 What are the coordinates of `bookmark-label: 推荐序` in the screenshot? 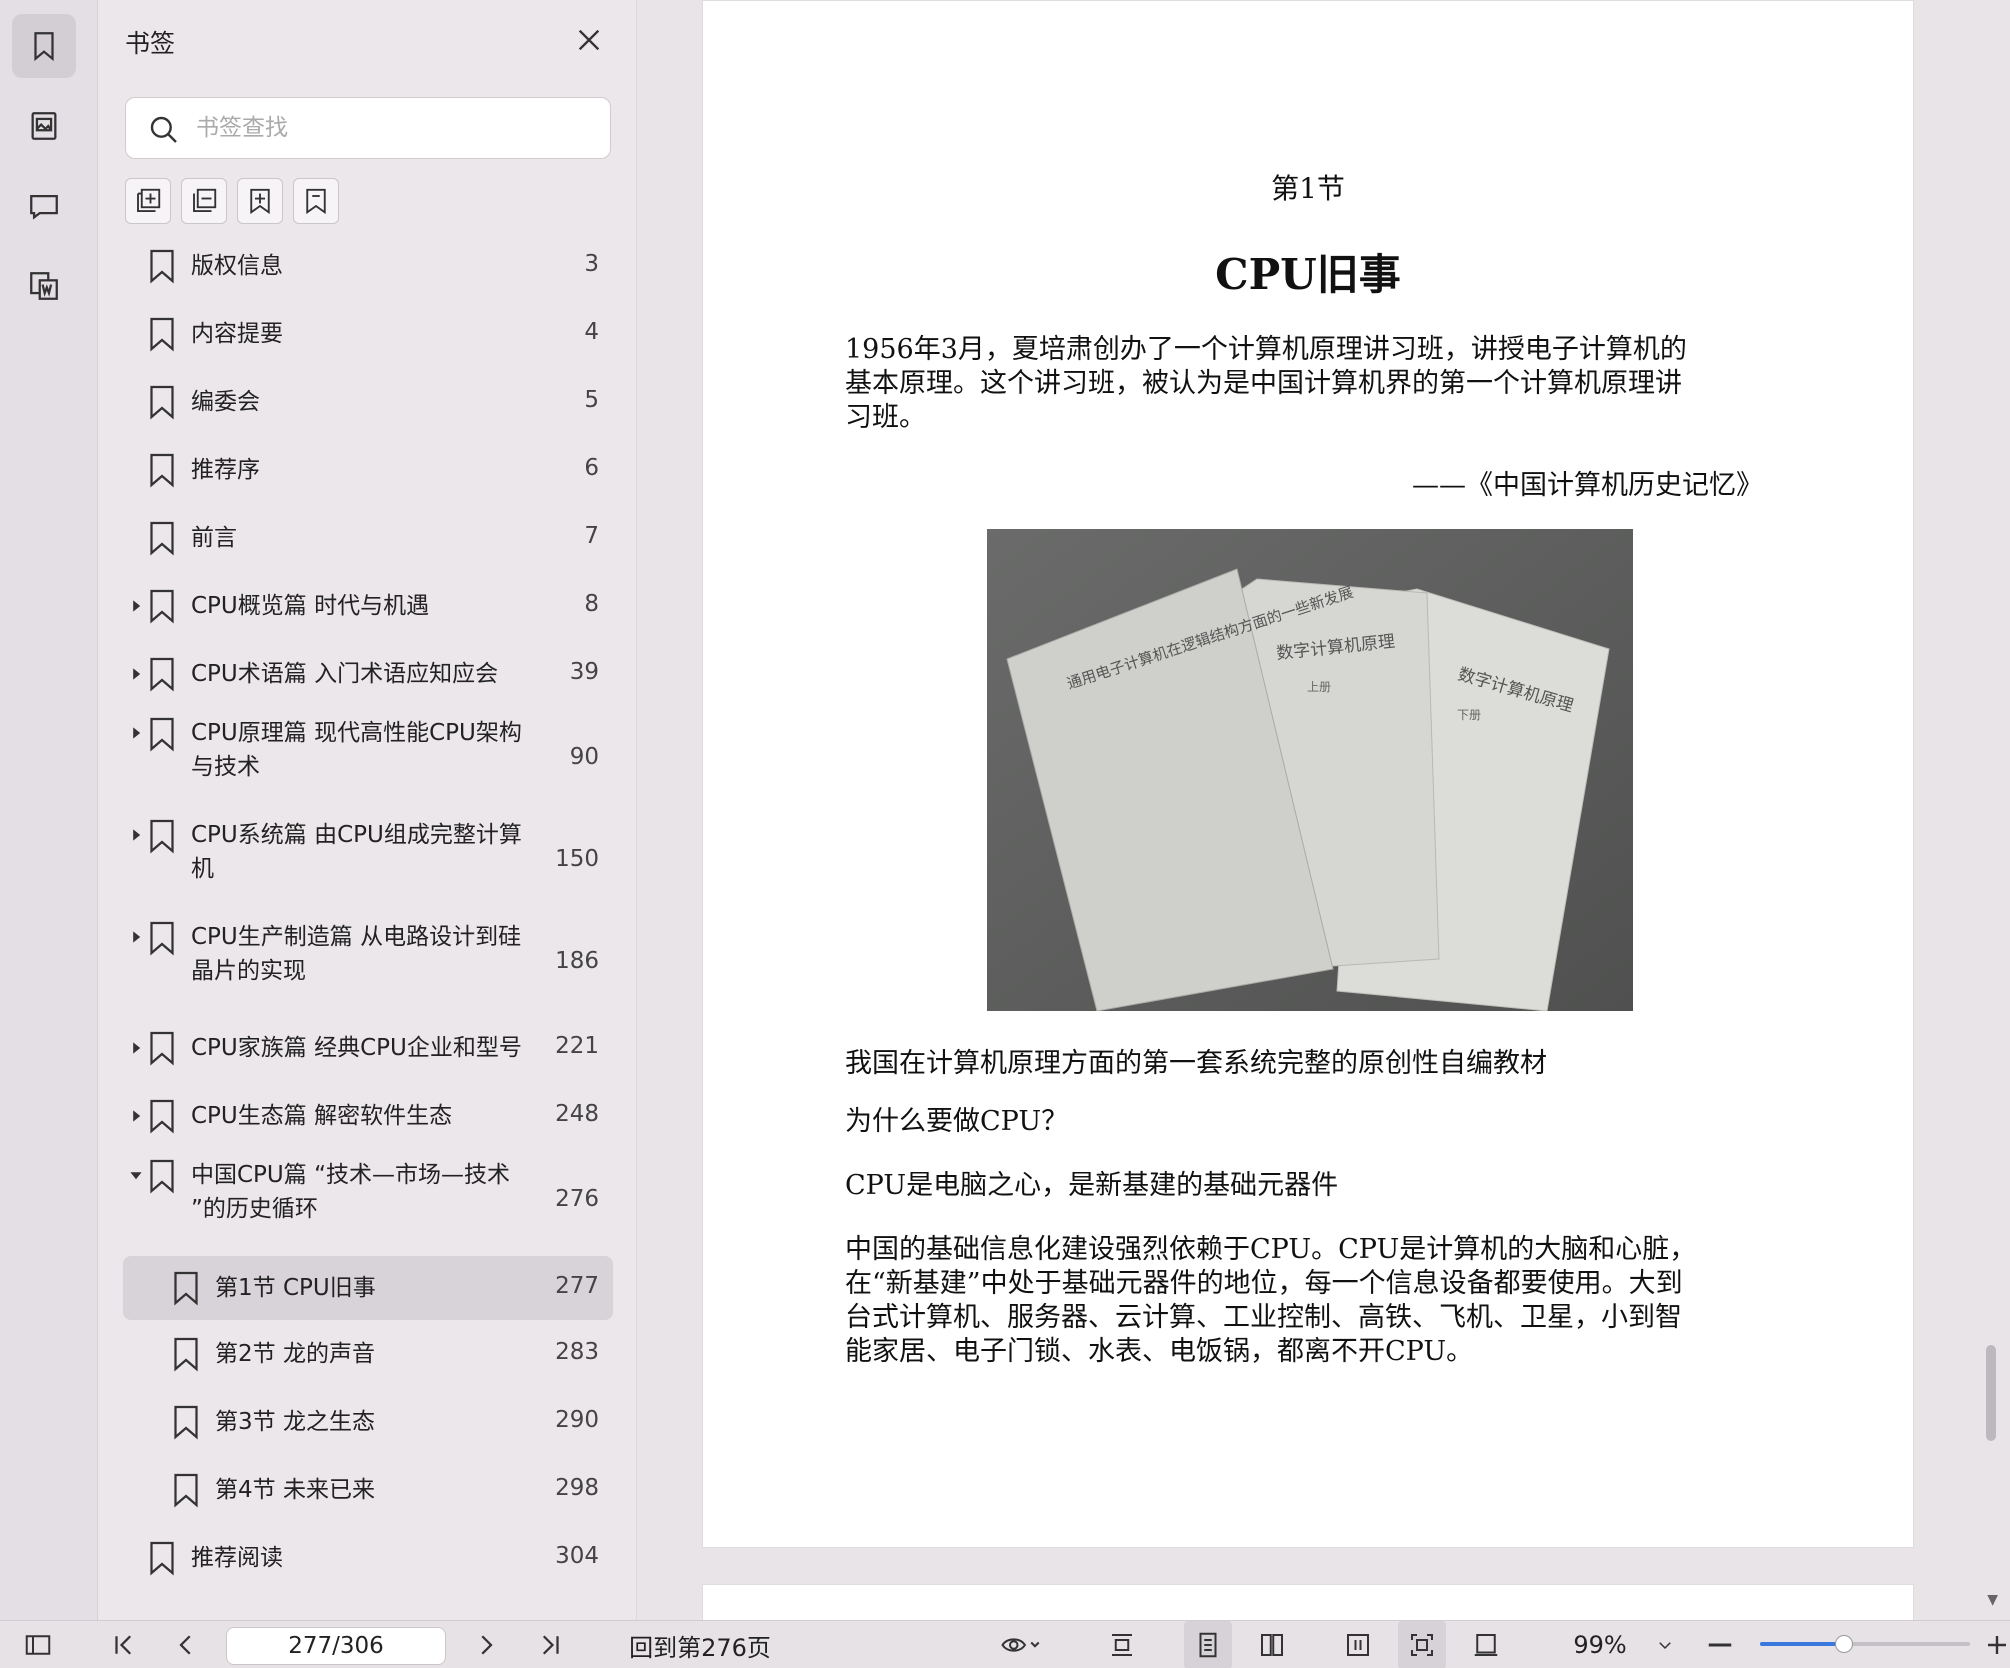 It's located at (225, 470).